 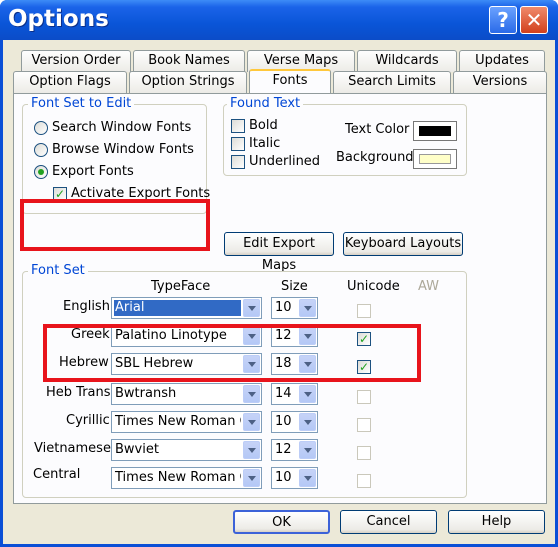 I want to click on font-row-label: Vietnamese, so click(x=72, y=448).